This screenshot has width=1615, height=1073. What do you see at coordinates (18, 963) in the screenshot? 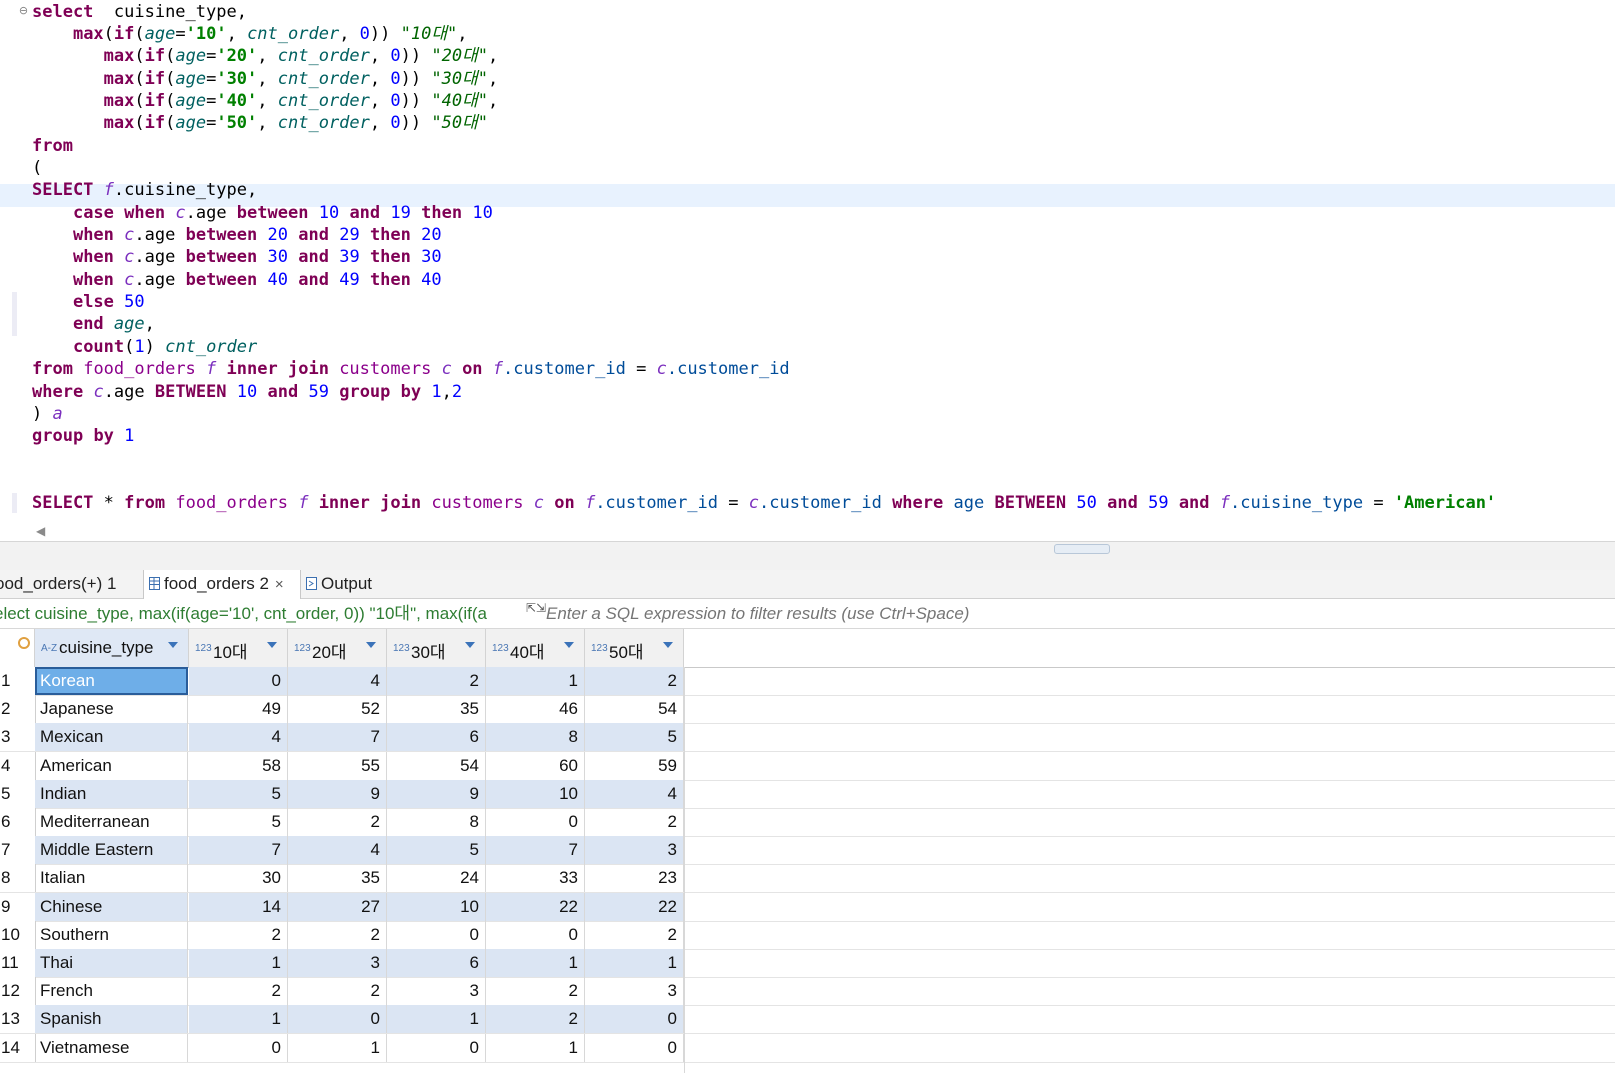
I see `row-number: 11` at bounding box center [18, 963].